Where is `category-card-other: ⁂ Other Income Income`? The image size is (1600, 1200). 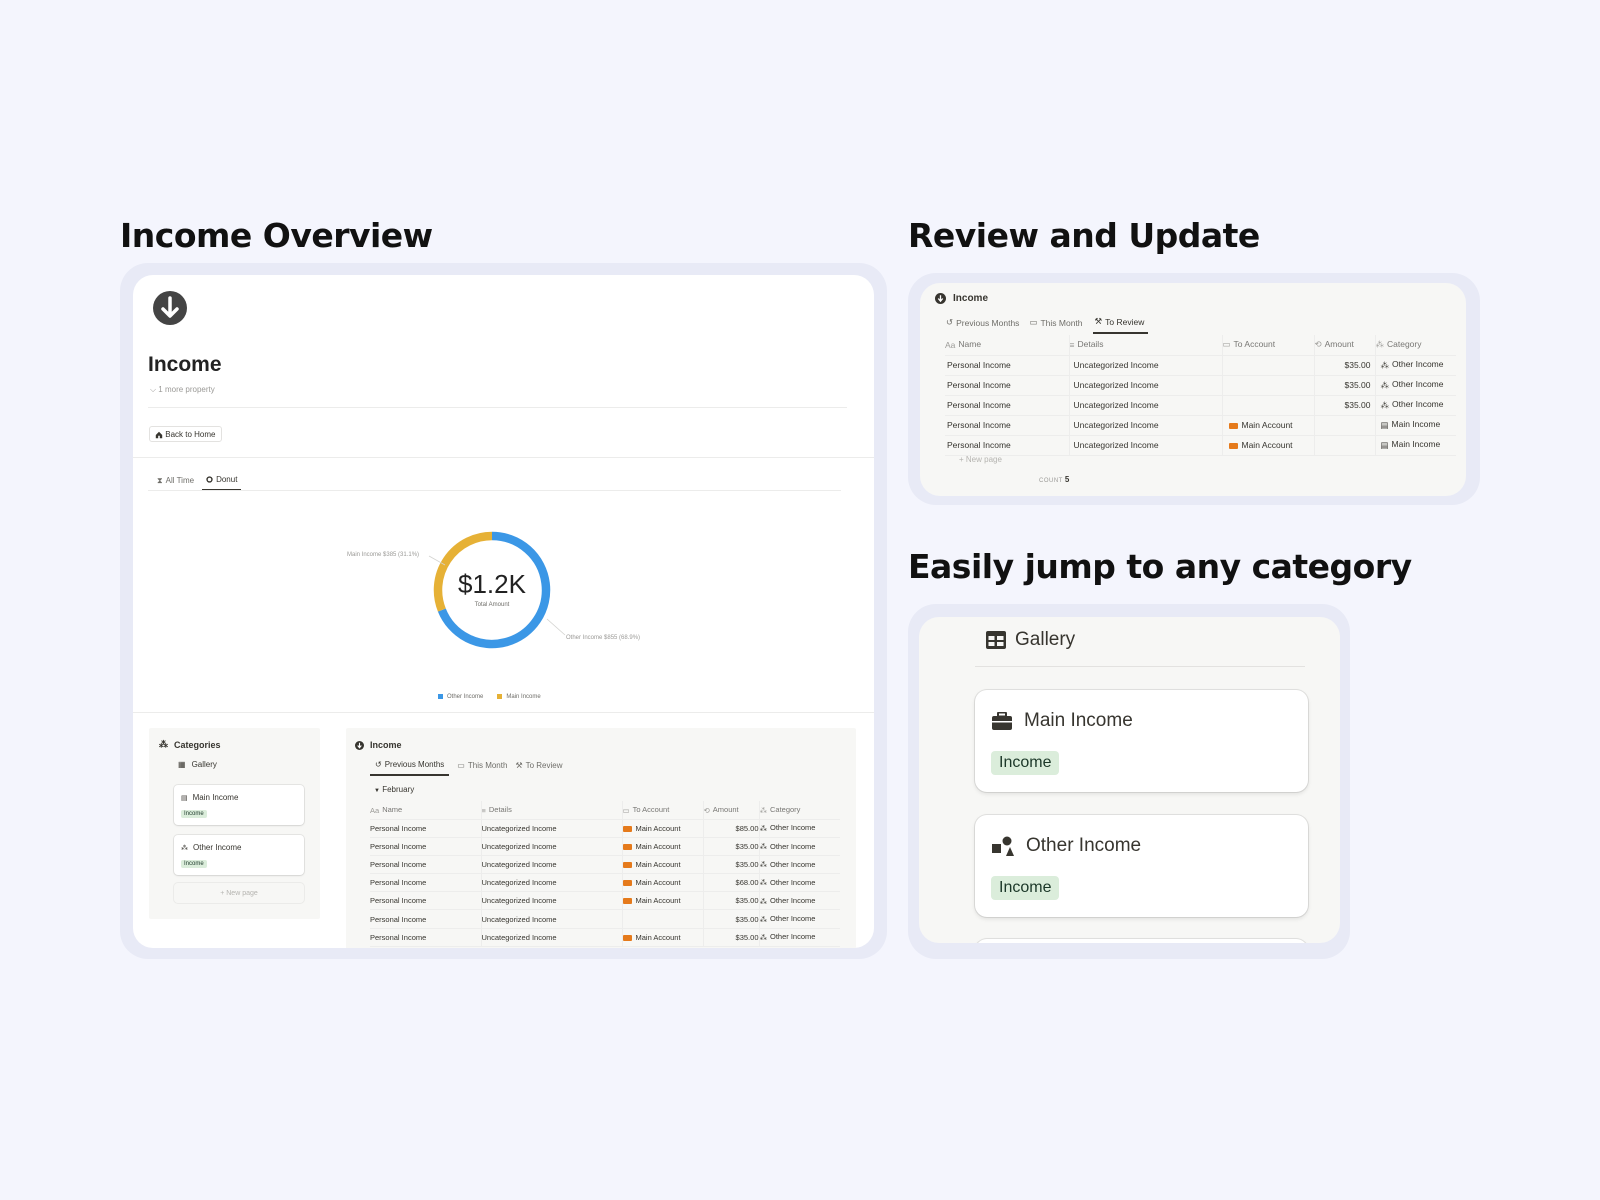 category-card-other: ⁂ Other Income Income is located at coordinates (239, 855).